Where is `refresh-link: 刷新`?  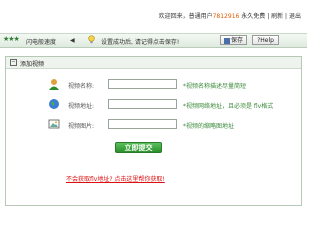
refresh-link: 刷新 is located at coordinates (277, 16).